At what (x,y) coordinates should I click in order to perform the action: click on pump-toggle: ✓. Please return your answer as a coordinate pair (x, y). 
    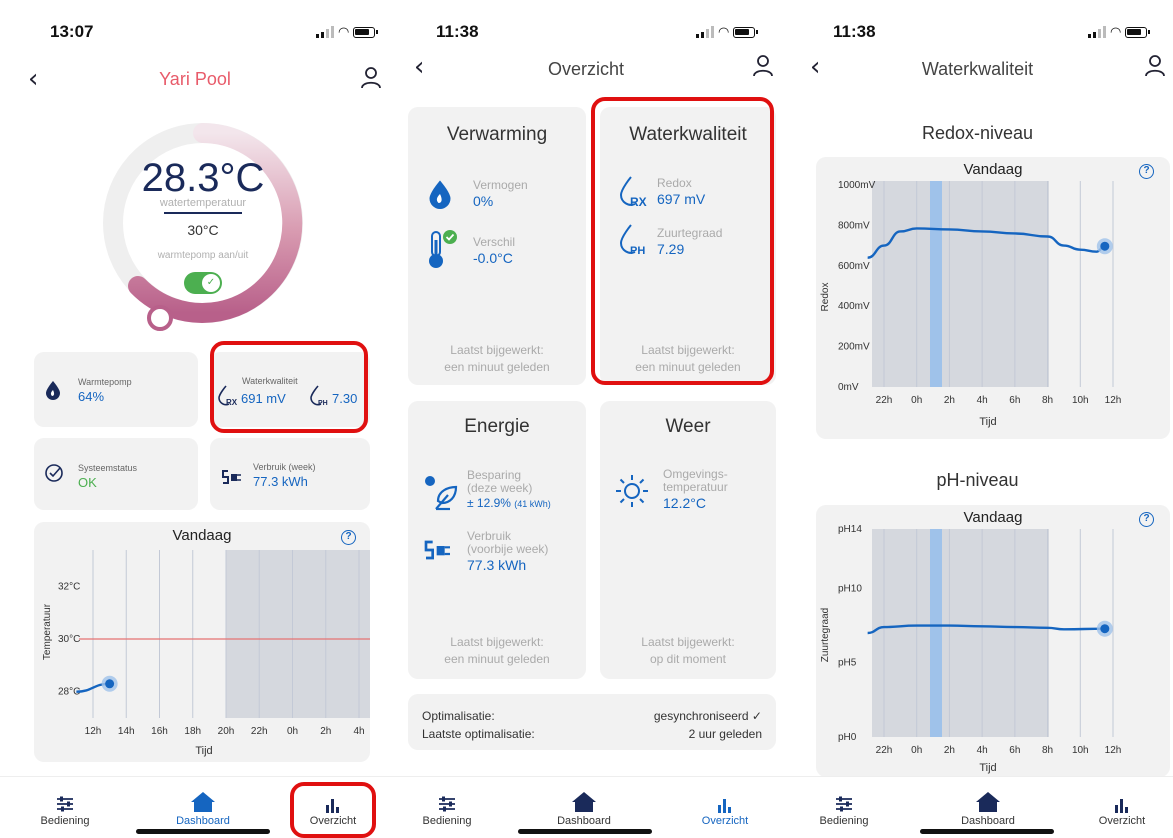
    Looking at the image, I should click on (203, 283).